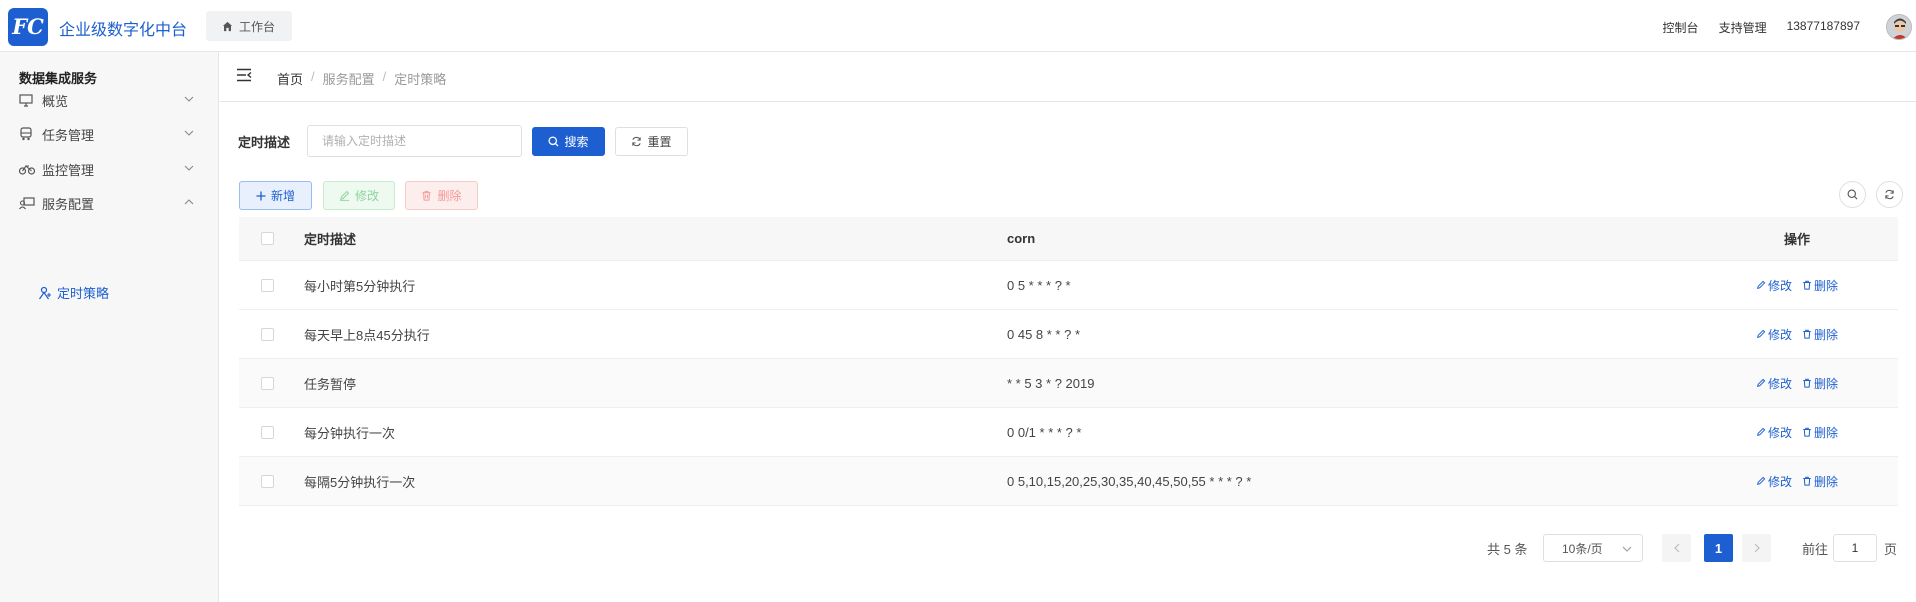 The image size is (1916, 602). I want to click on search-input, so click(414, 141).